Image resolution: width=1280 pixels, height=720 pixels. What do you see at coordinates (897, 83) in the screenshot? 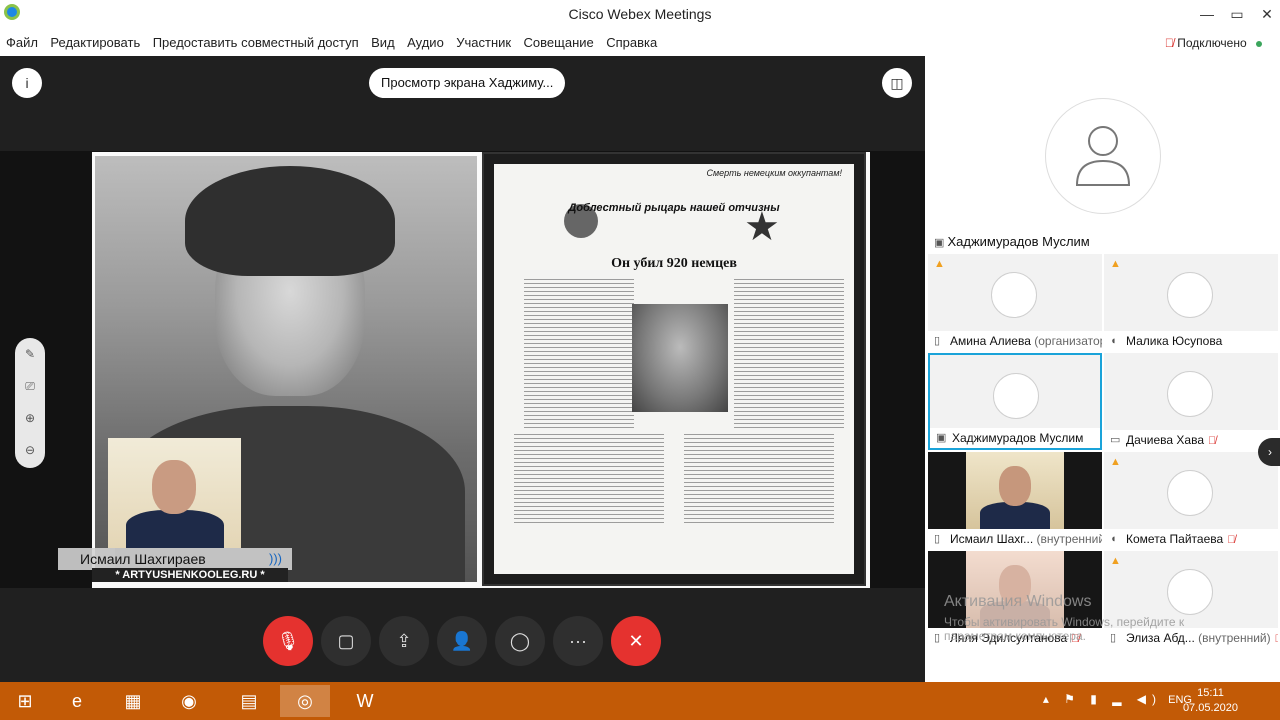
I see `layout-icon: ◫` at bounding box center [897, 83].